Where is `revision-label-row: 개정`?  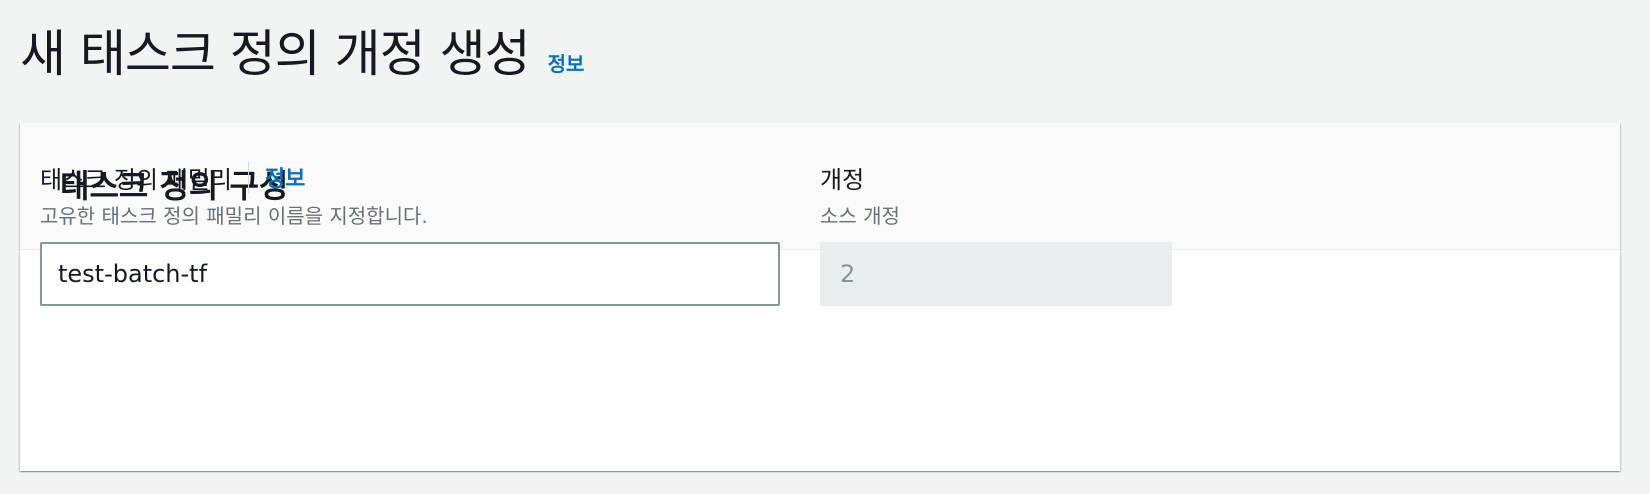 revision-label-row: 개정 is located at coordinates (996, 177).